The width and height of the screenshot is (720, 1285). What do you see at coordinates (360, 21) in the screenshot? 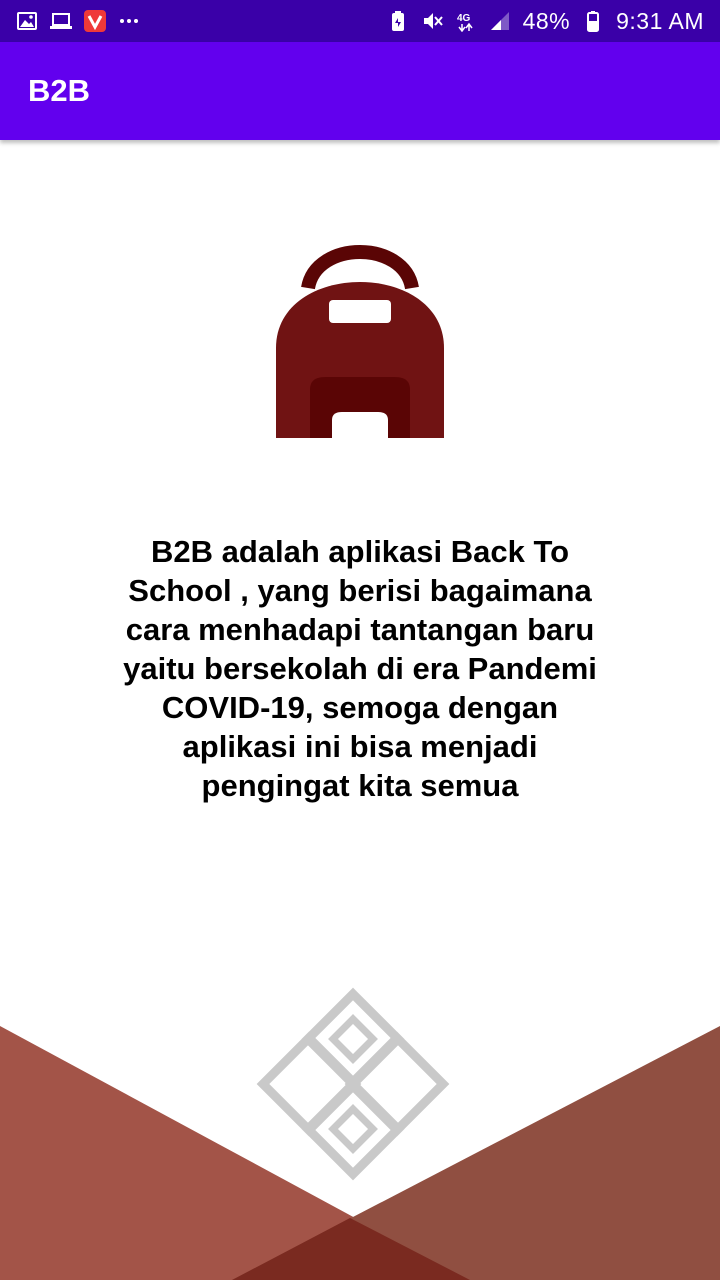
I see `status-bar: 4G 48% 9:31 AM` at bounding box center [360, 21].